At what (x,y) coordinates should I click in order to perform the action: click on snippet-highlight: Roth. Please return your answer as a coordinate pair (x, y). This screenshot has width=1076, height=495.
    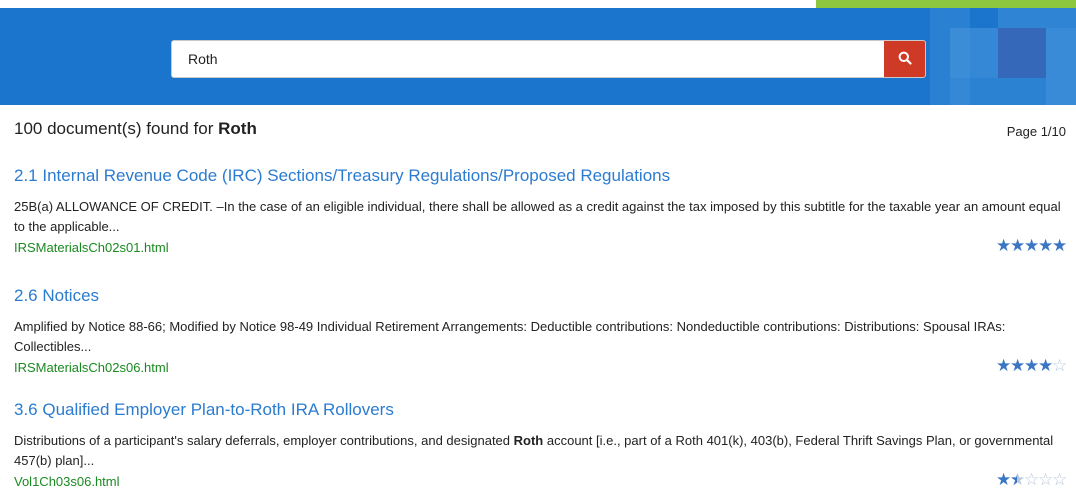
    Looking at the image, I should click on (528, 440).